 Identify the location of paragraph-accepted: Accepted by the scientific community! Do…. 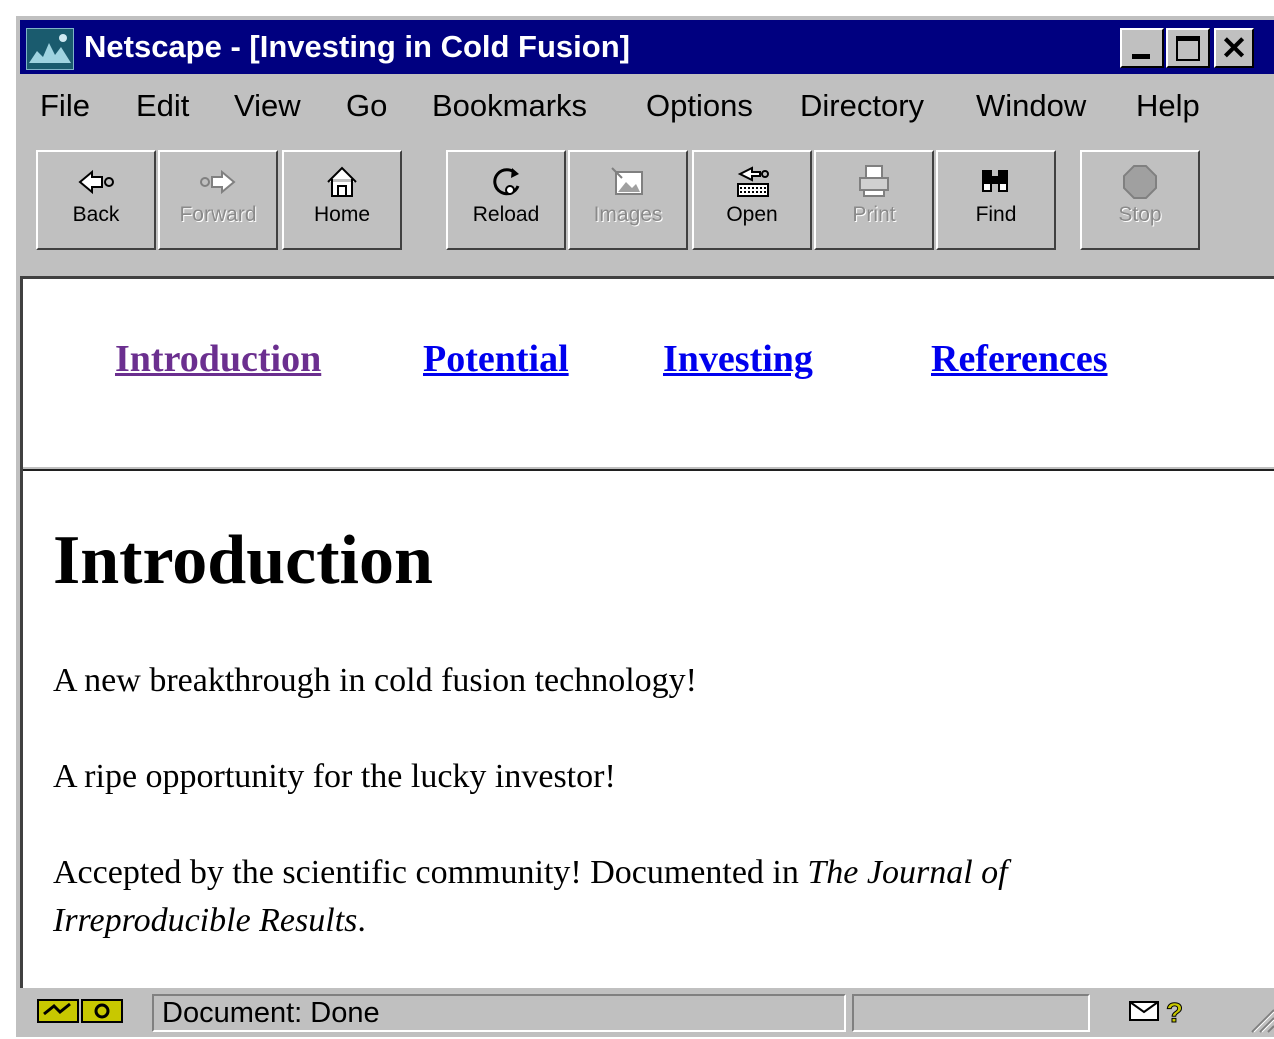
(593, 897).